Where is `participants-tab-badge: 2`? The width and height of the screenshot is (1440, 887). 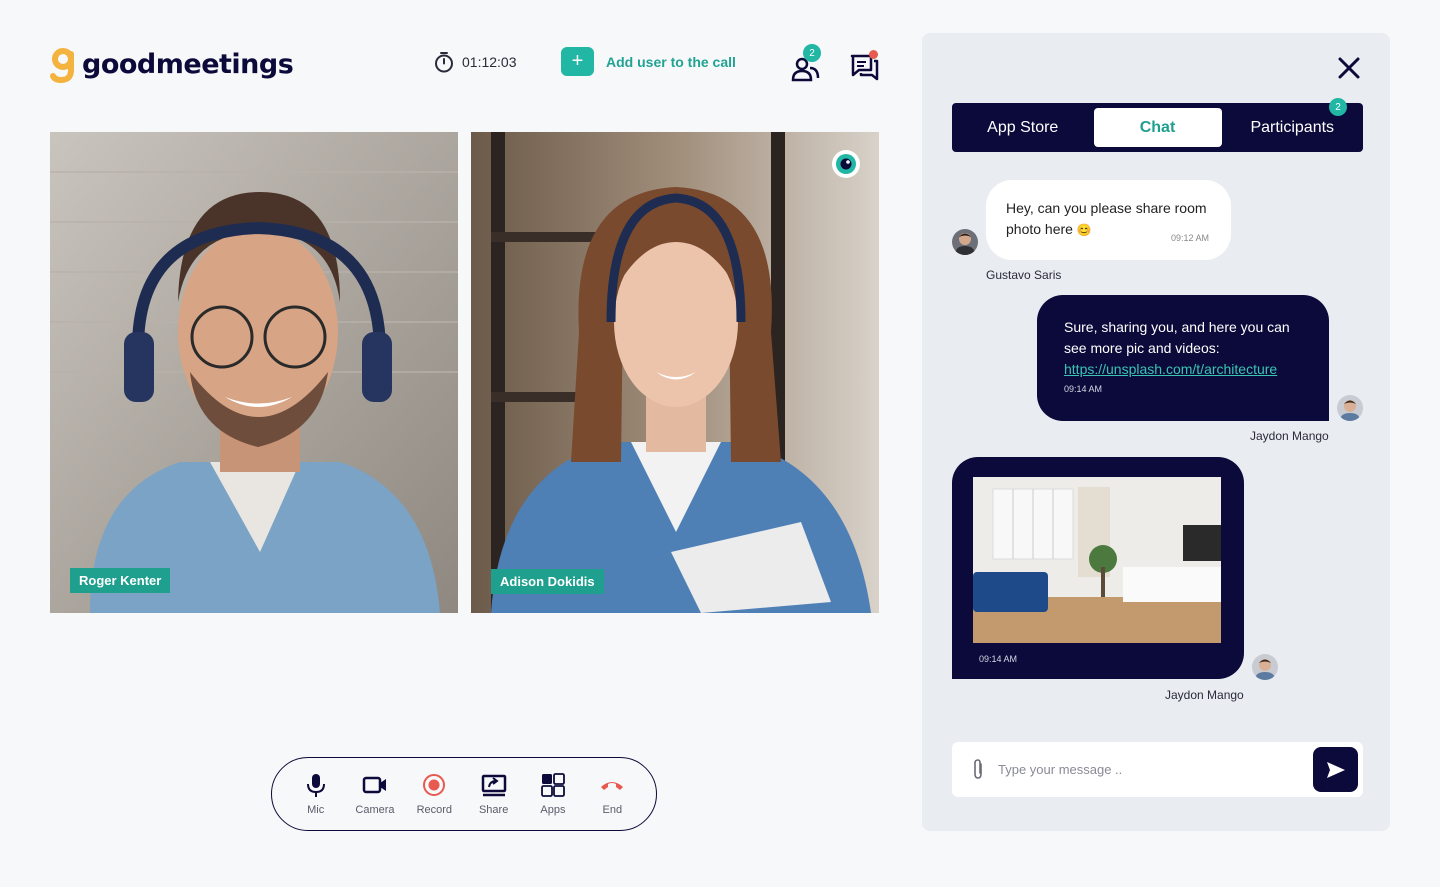 participants-tab-badge: 2 is located at coordinates (1338, 107).